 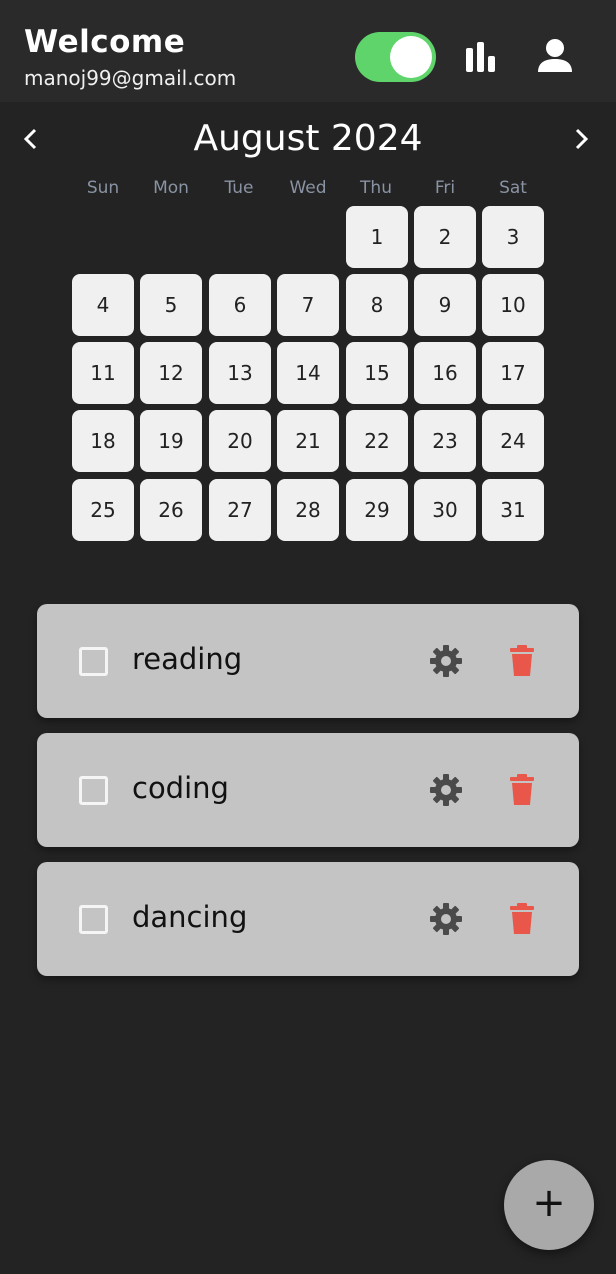 What do you see at coordinates (445, 188) in the screenshot?
I see `weekday-label: Fri` at bounding box center [445, 188].